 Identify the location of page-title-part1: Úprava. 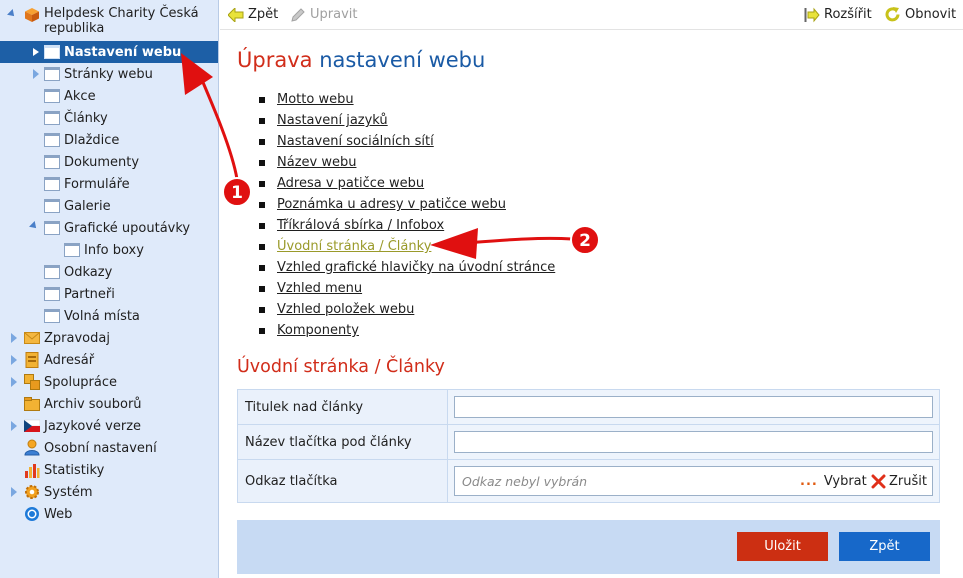
(275, 60).